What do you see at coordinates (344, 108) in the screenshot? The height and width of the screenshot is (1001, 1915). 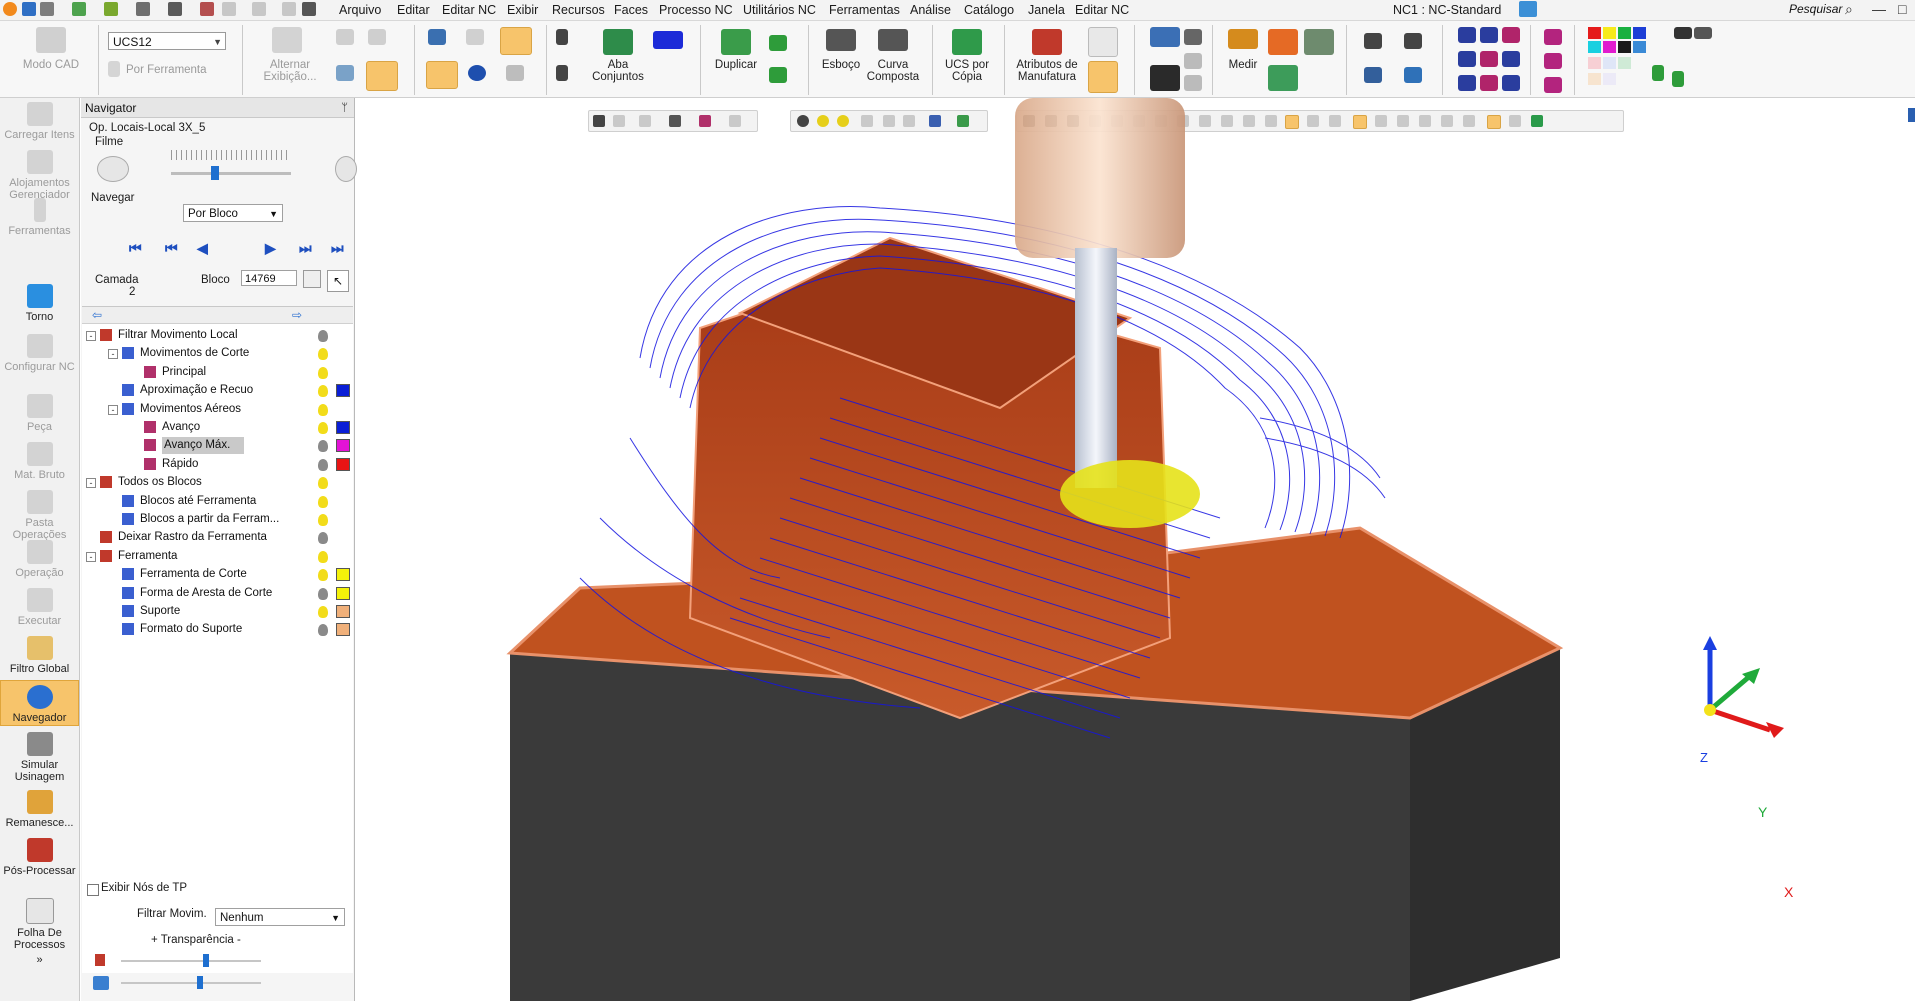 I see `pin-icon: ᛘ` at bounding box center [344, 108].